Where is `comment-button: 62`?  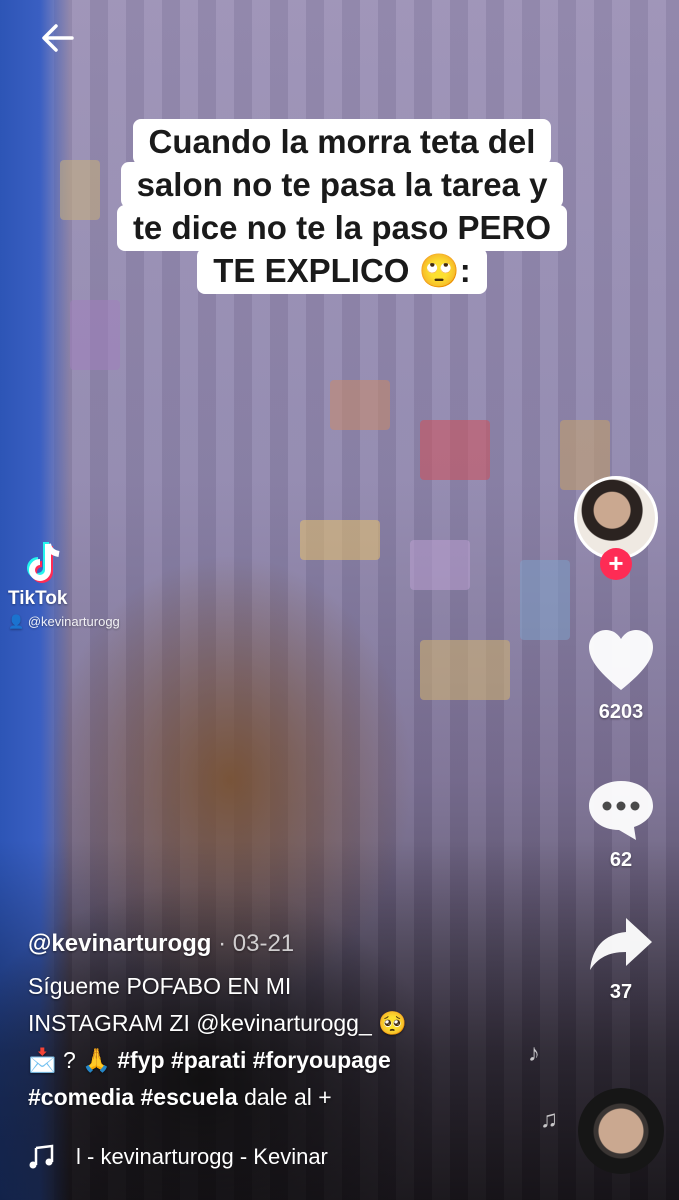
comment-button: 62 is located at coordinates (621, 825).